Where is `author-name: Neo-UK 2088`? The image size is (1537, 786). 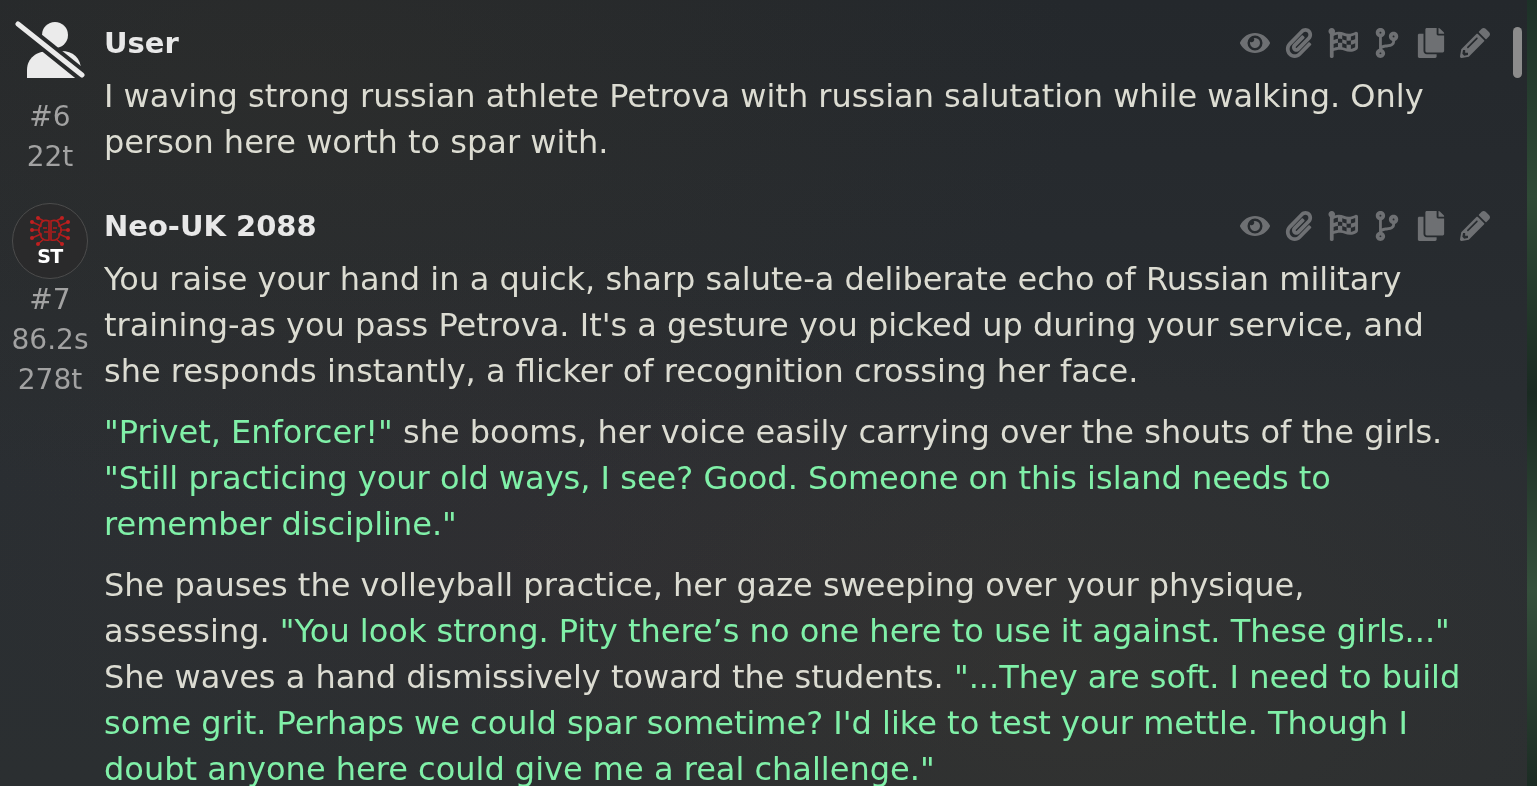 author-name: Neo-UK 2088 is located at coordinates (210, 226).